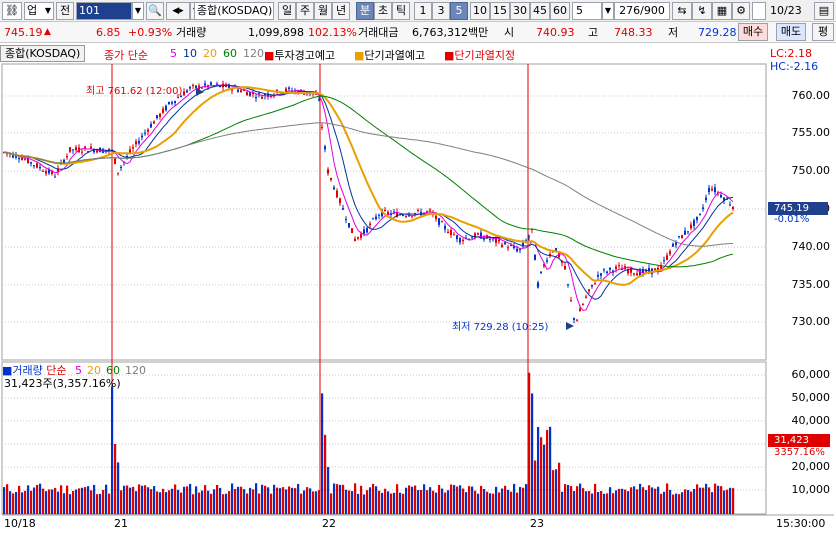  I want to click on price-tick: 755.00, so click(811, 132).